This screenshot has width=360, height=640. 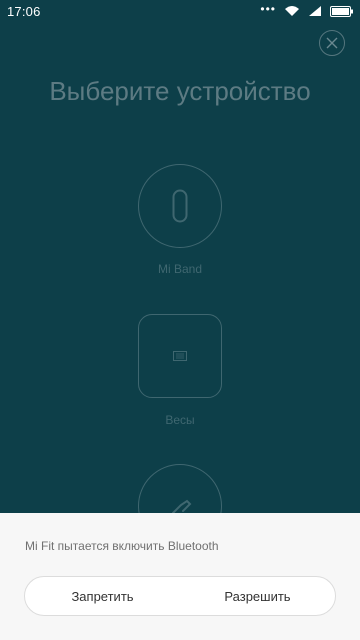 What do you see at coordinates (180, 269) in the screenshot?
I see `device-label-mi-band: Mi Band` at bounding box center [180, 269].